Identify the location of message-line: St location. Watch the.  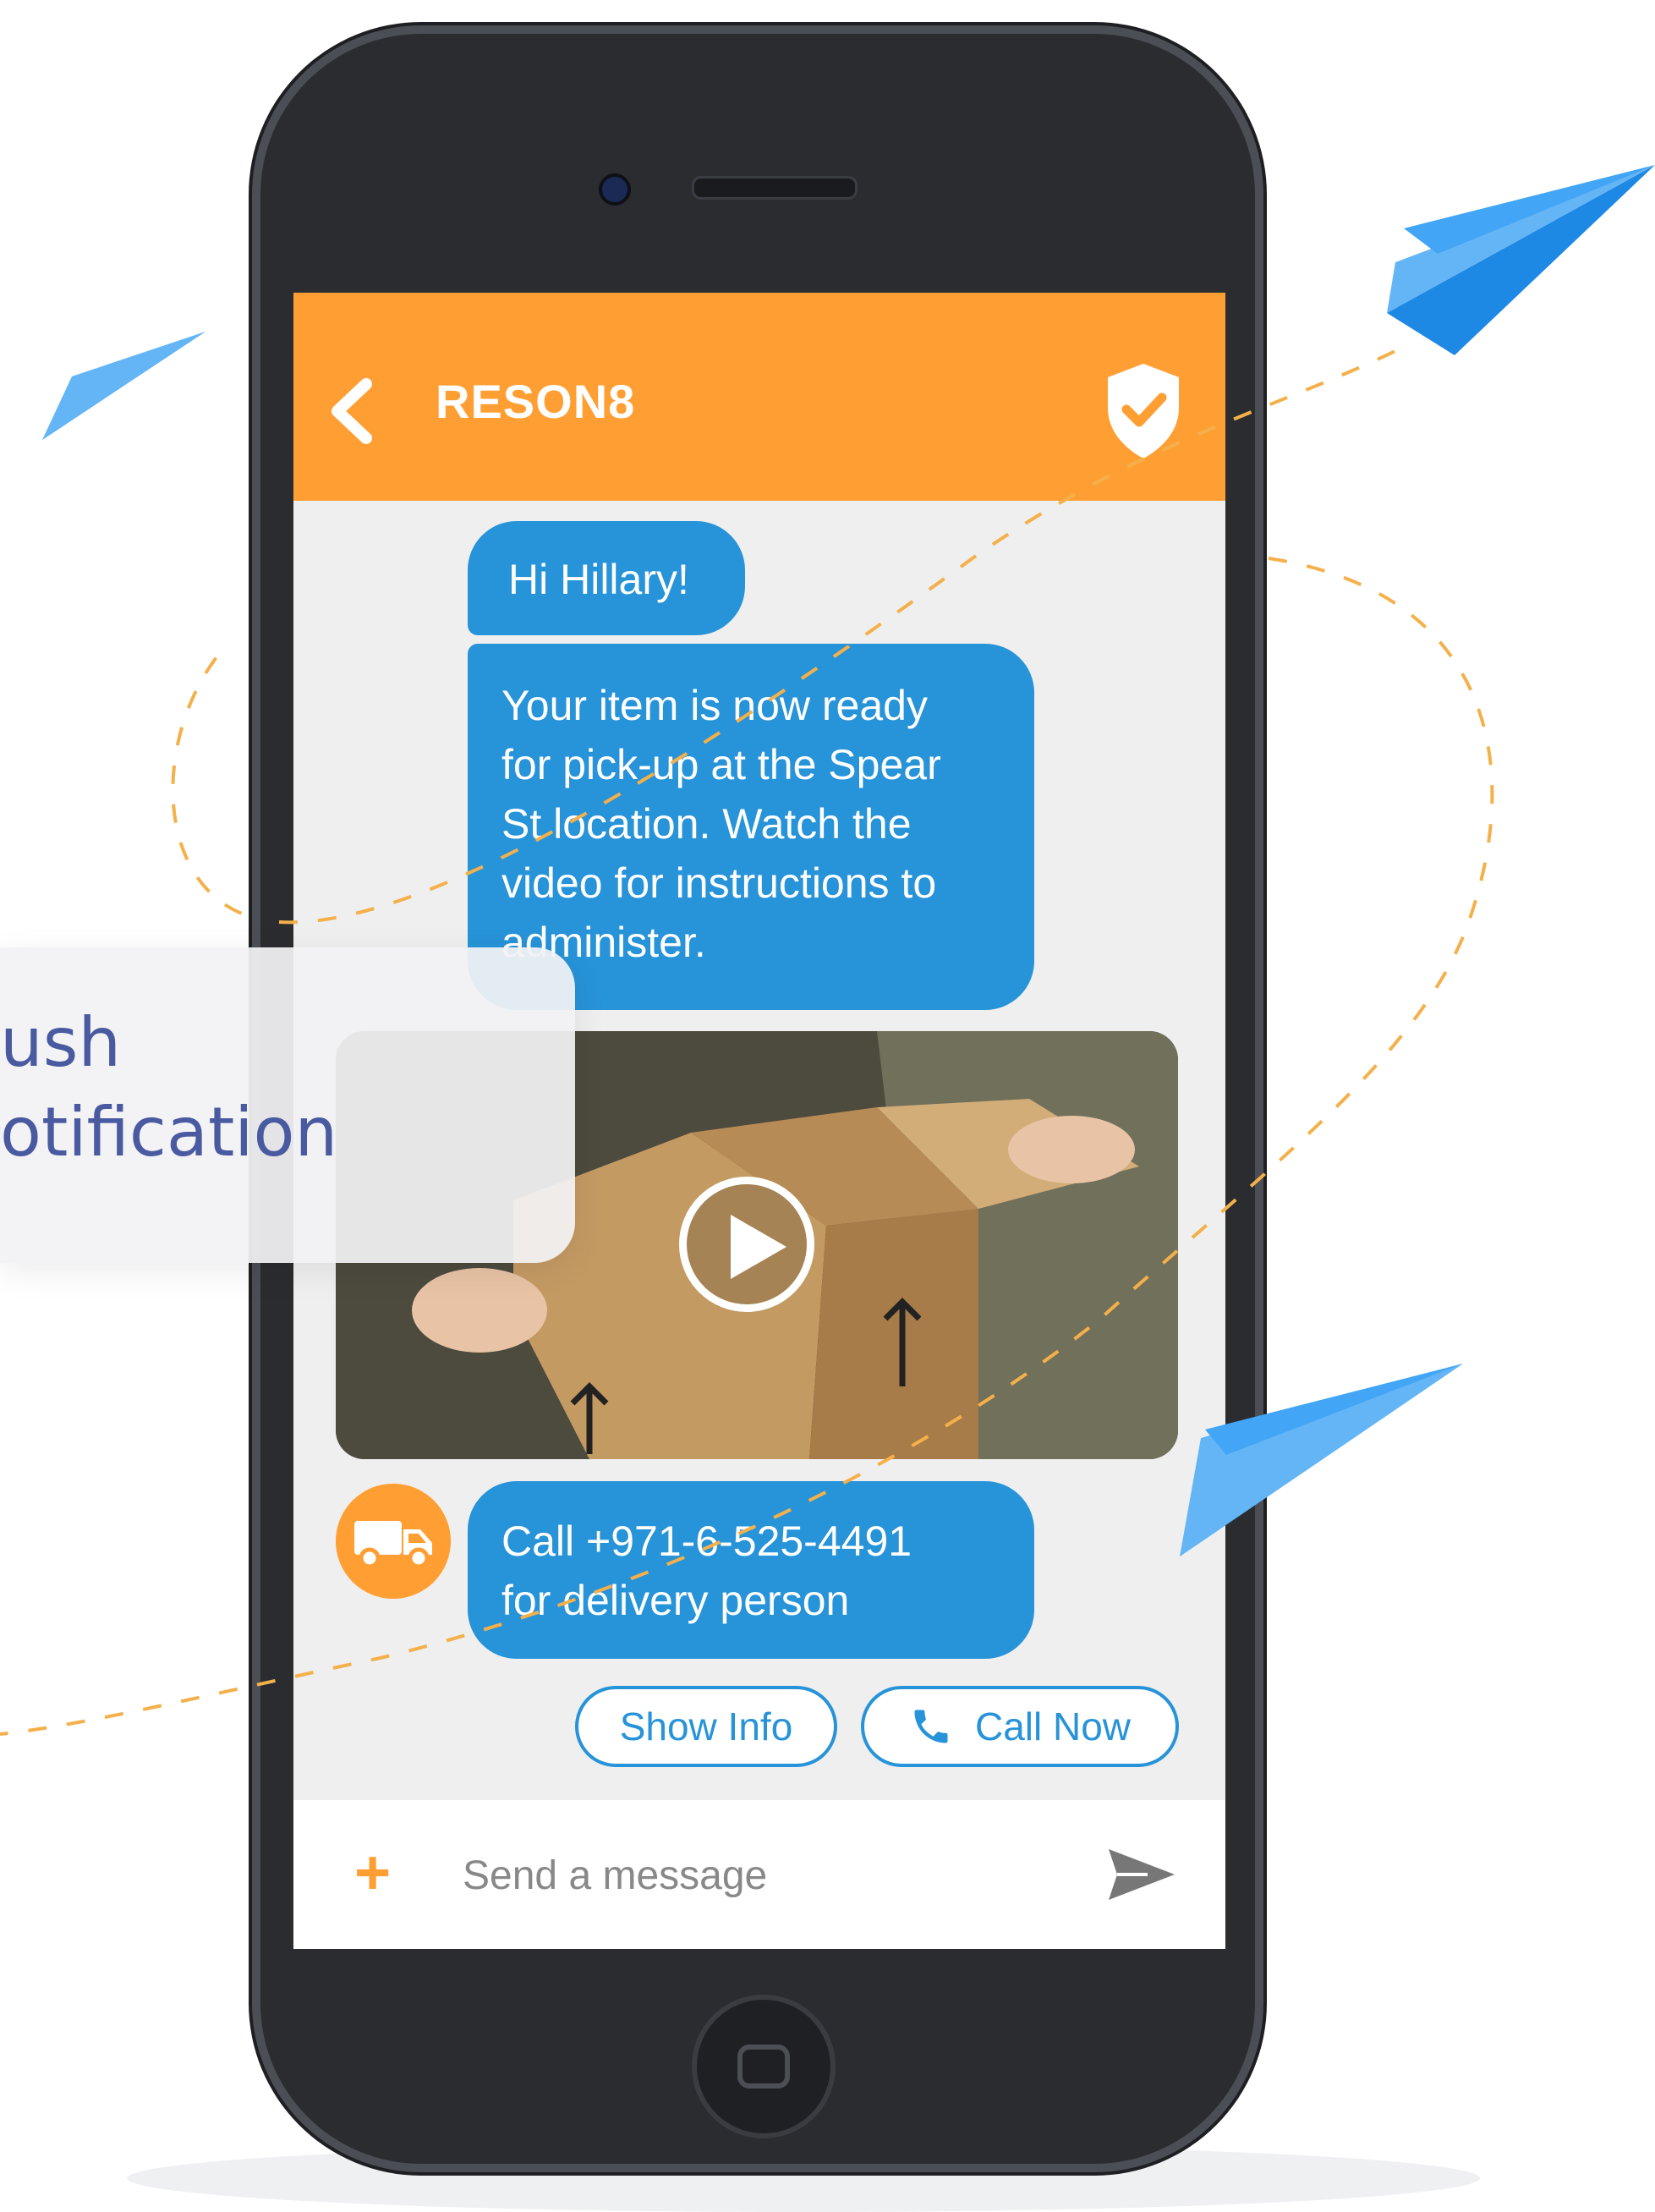
(706, 824).